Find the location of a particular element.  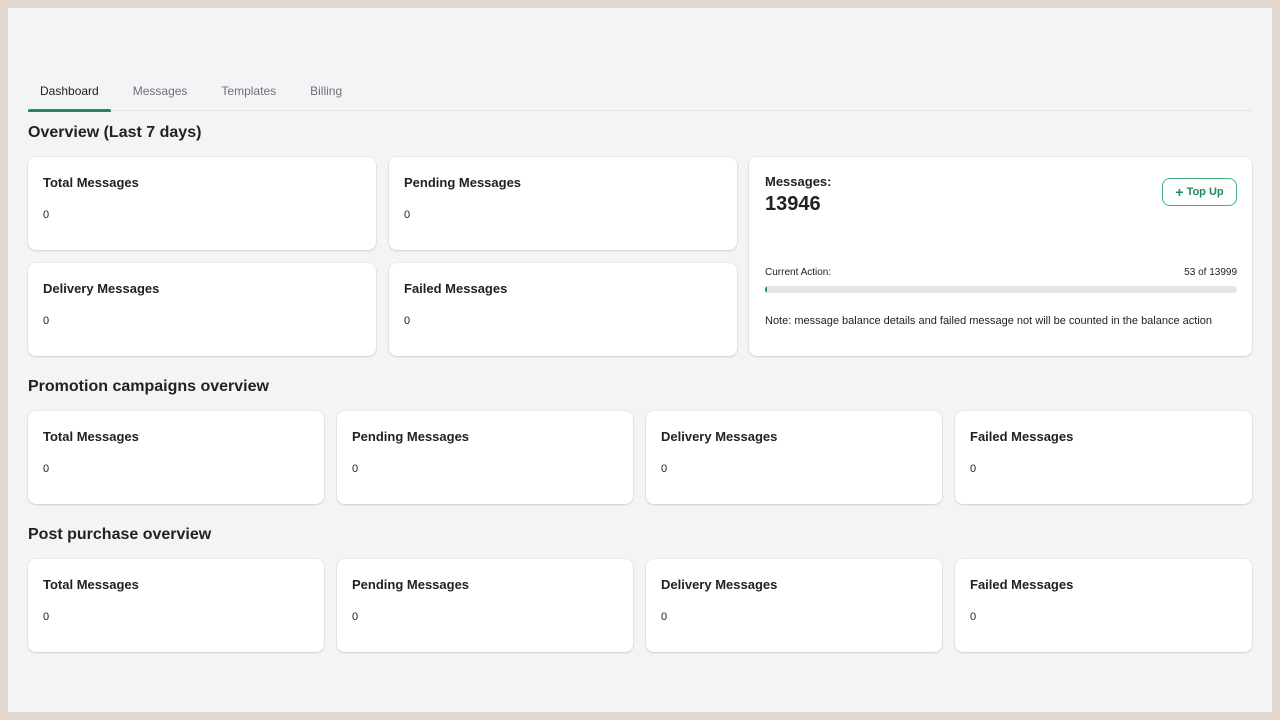

post-purchase-total-card: Total Messages 0 is located at coordinates (176, 605).